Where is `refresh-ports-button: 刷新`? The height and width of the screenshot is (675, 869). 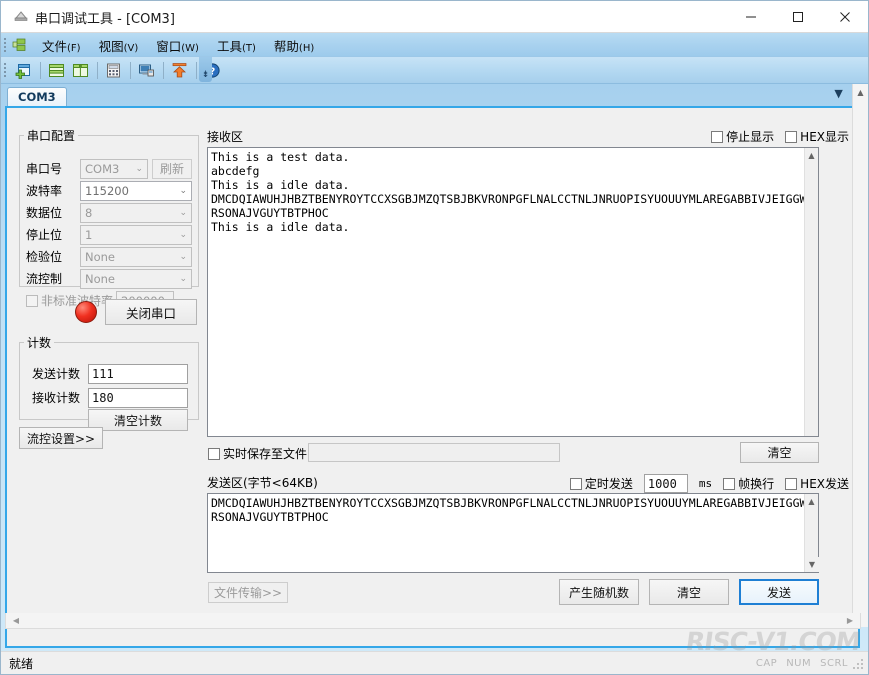 refresh-ports-button: 刷新 is located at coordinates (172, 168).